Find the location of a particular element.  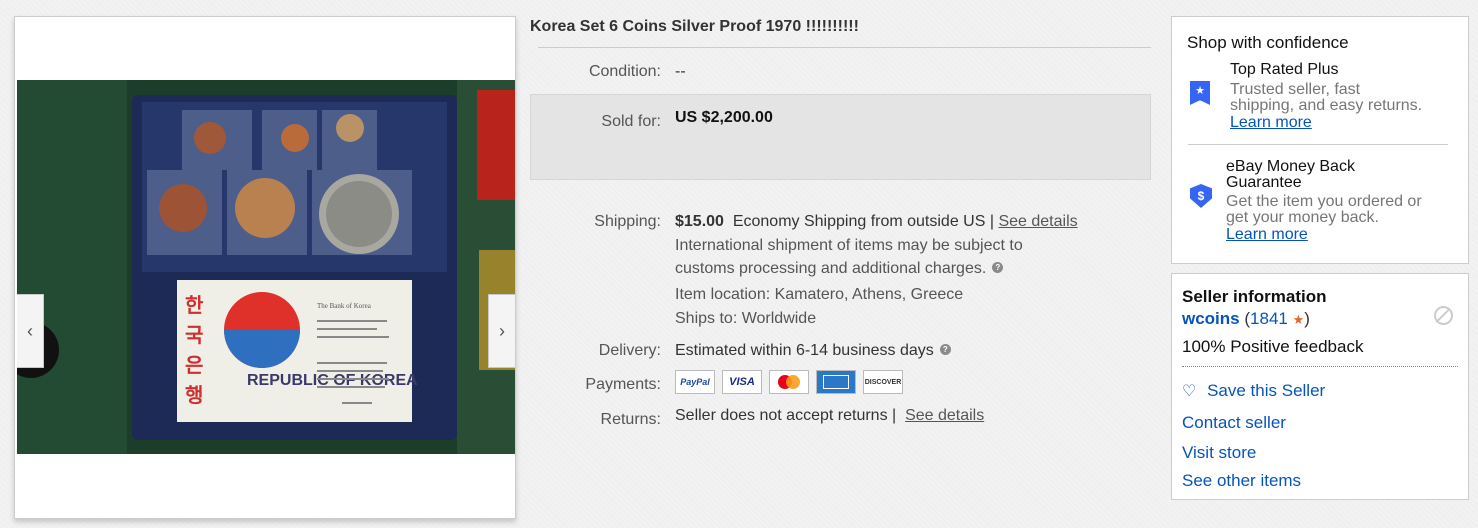

top-rated-title: Top Rated Plus is located at coordinates (1284, 69).